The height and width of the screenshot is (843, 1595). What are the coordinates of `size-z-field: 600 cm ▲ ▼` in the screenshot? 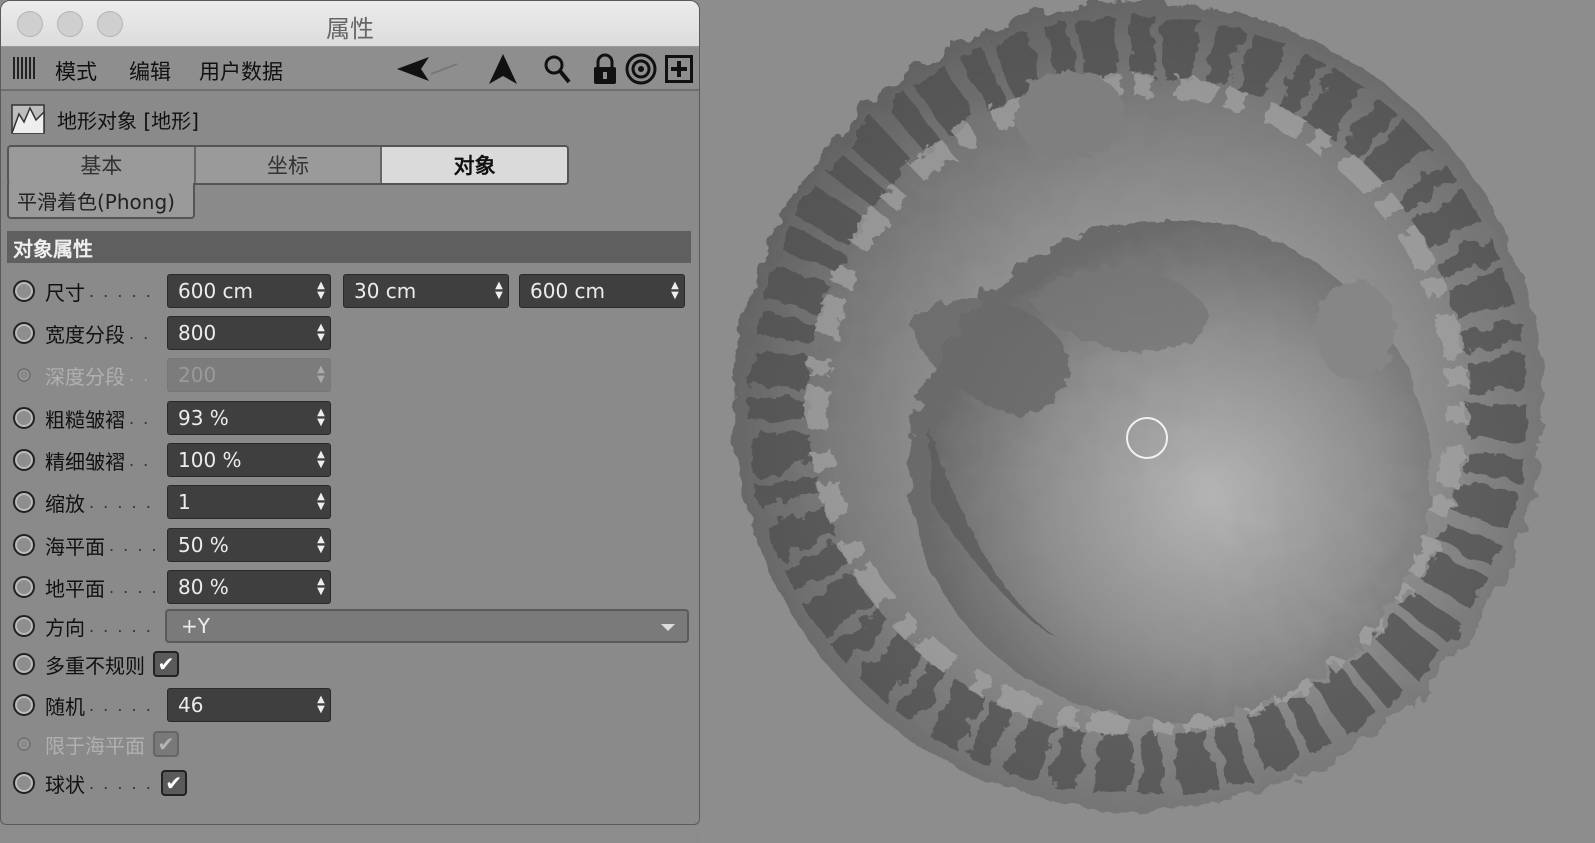 It's located at (602, 291).